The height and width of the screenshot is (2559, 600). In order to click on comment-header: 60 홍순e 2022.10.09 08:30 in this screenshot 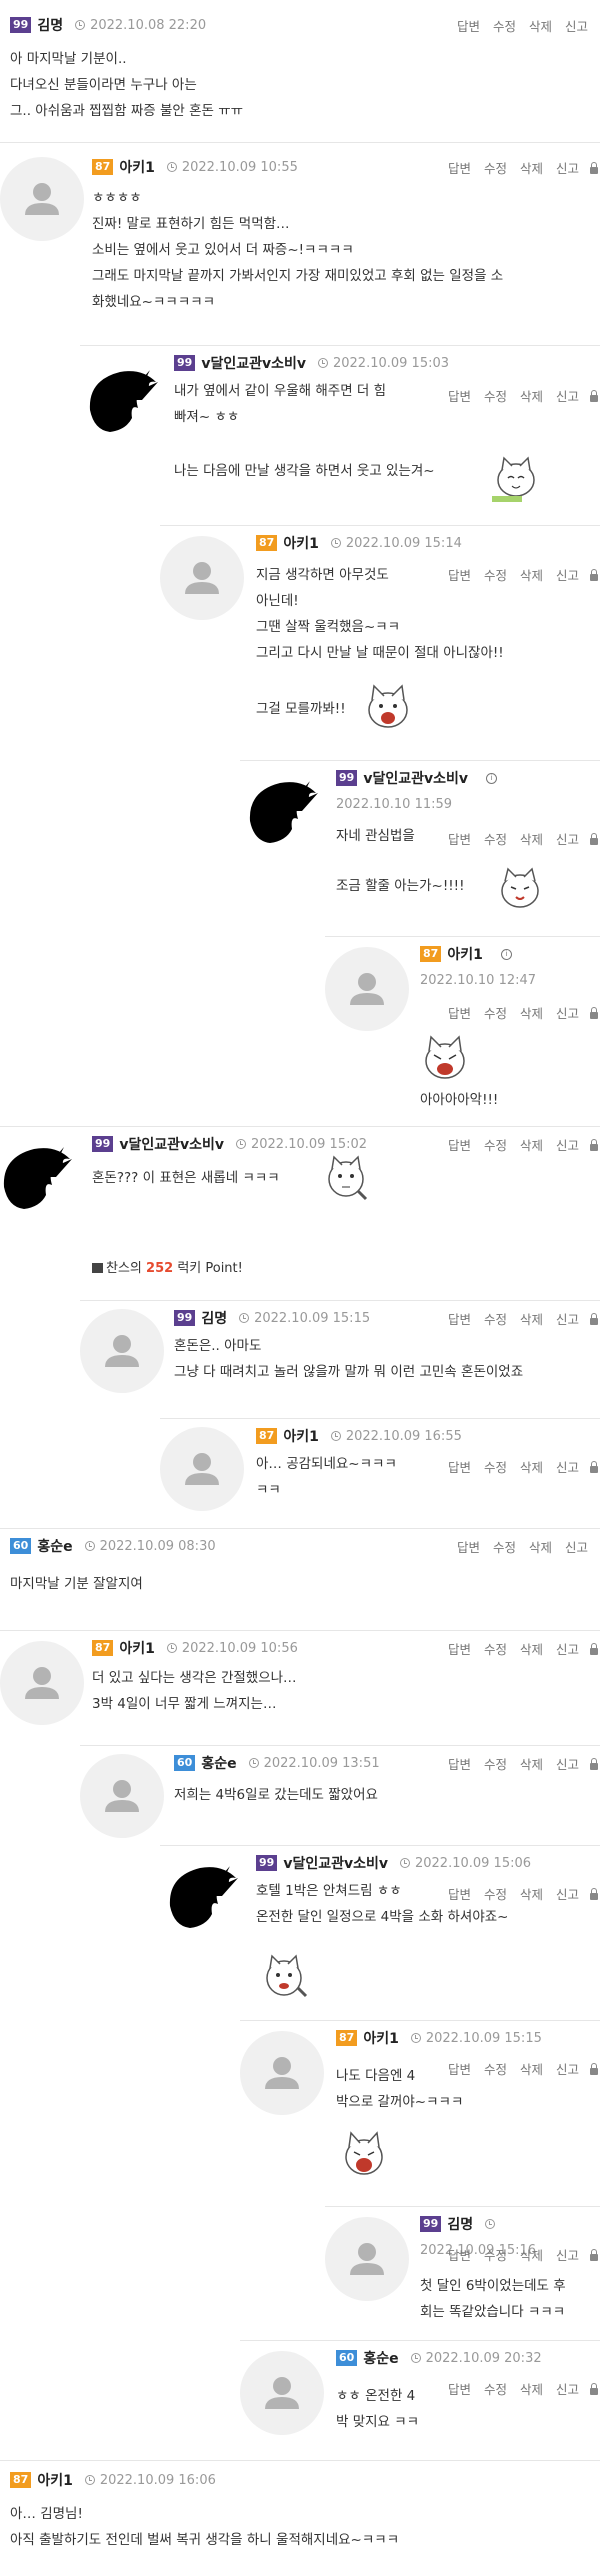, I will do `click(113, 1546)`.